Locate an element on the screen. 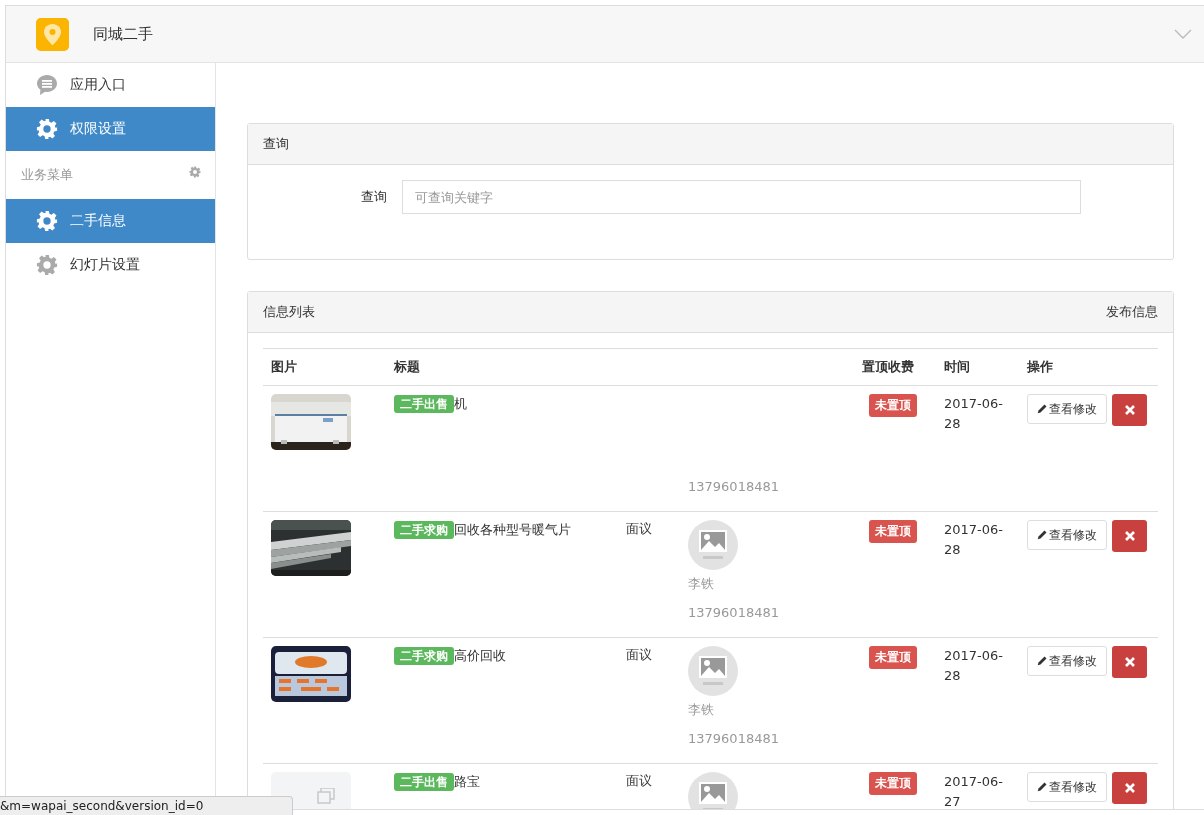  item-title: 机 is located at coordinates (460, 403).